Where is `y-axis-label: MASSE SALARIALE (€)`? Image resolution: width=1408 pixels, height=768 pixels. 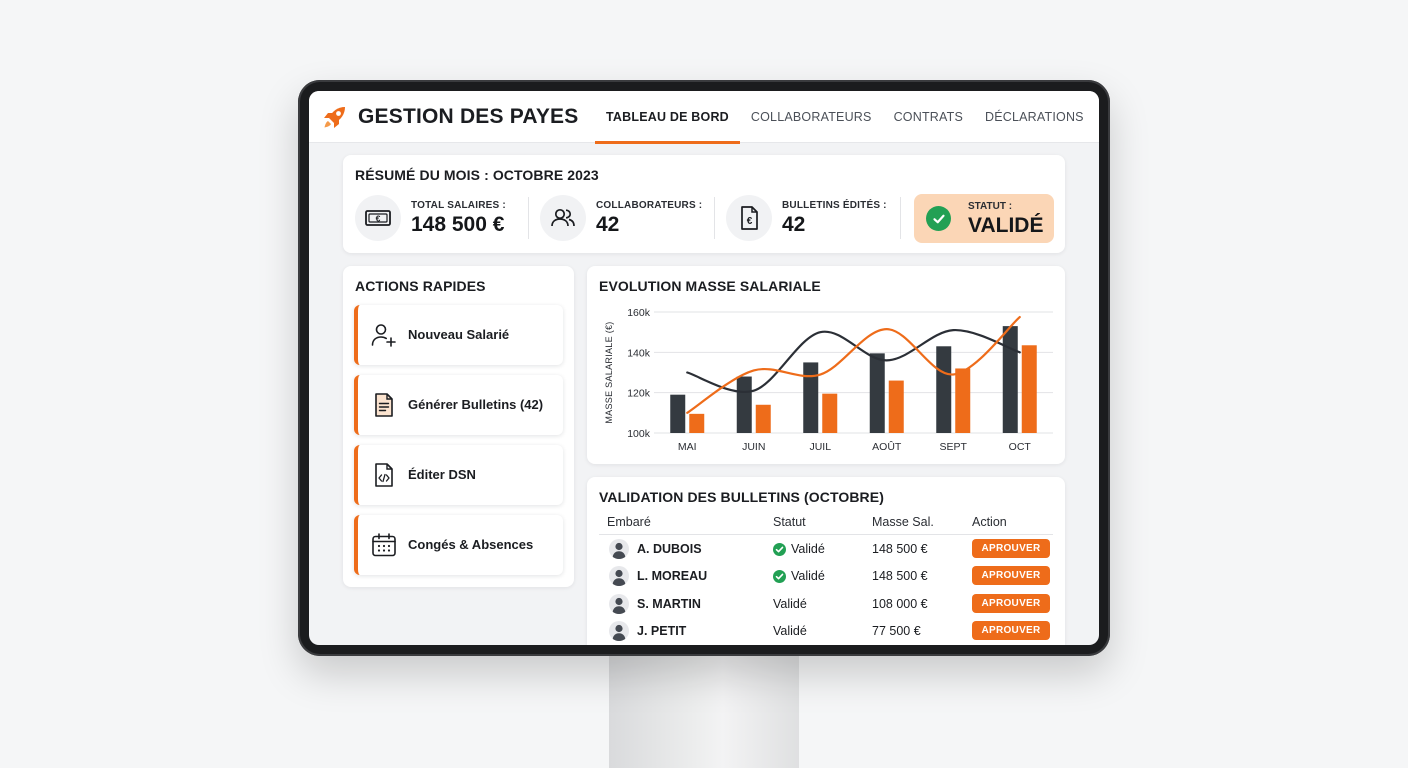 y-axis-label: MASSE SALARIALE (€) is located at coordinates (609, 372).